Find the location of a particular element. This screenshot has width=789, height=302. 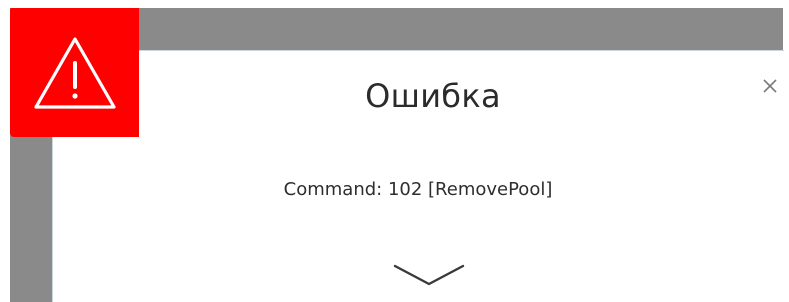

expand-details-button is located at coordinates (429, 275).